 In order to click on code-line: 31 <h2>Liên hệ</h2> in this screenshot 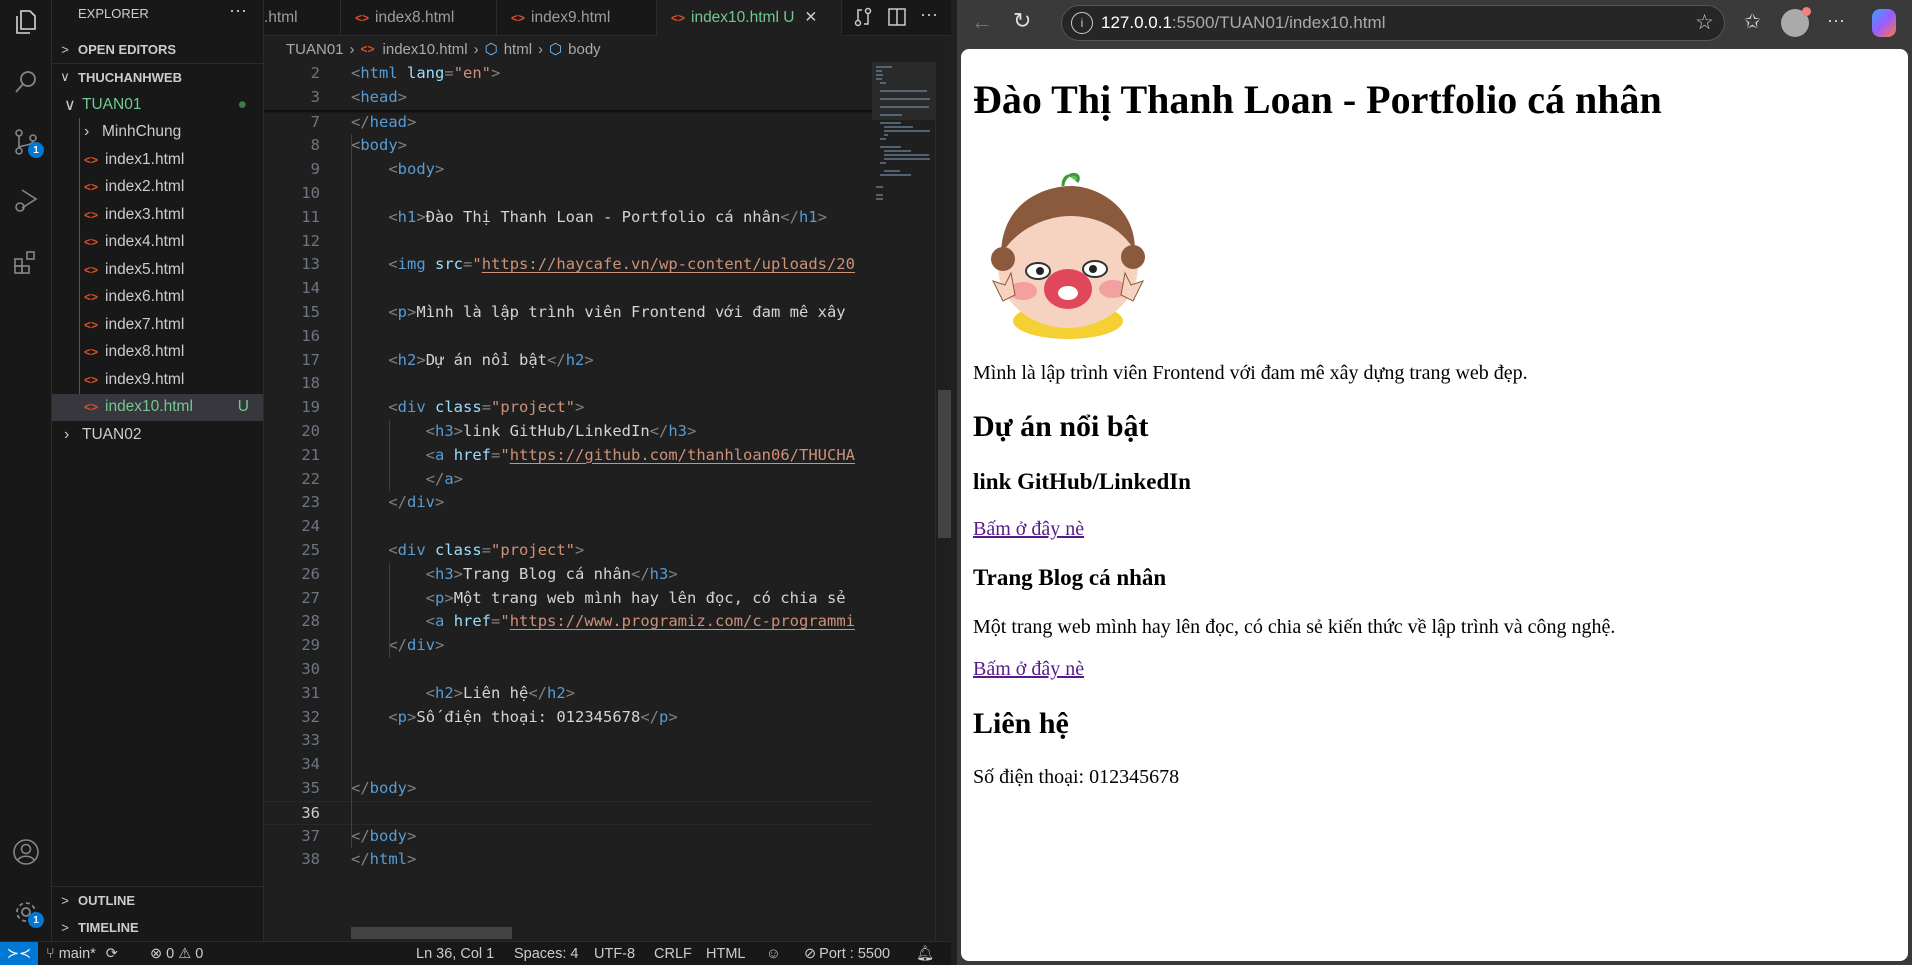, I will do `click(568, 694)`.